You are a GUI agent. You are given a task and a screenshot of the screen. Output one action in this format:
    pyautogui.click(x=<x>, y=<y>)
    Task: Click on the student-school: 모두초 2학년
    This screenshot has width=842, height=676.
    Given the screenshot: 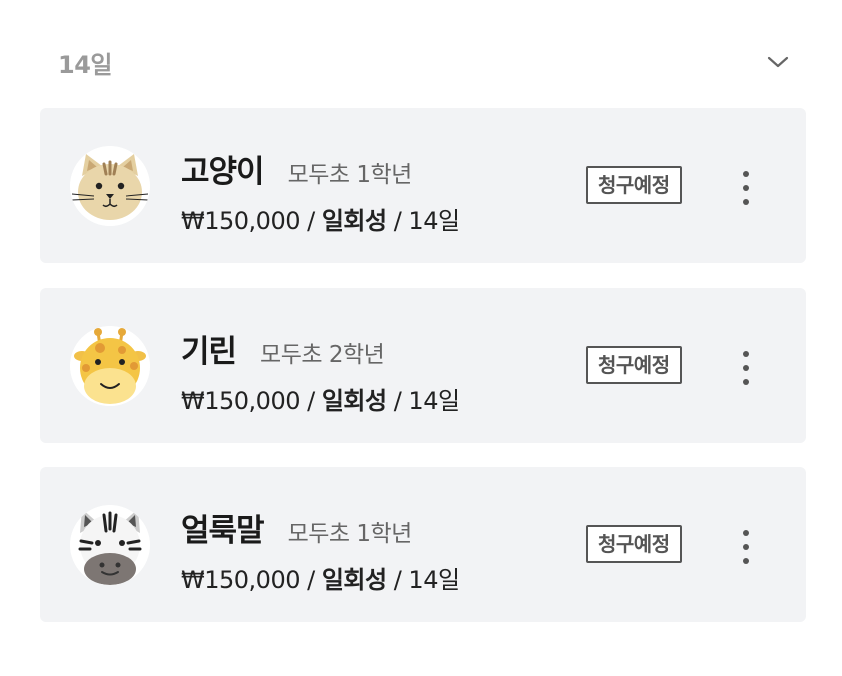 What is the action you would take?
    pyautogui.click(x=322, y=355)
    